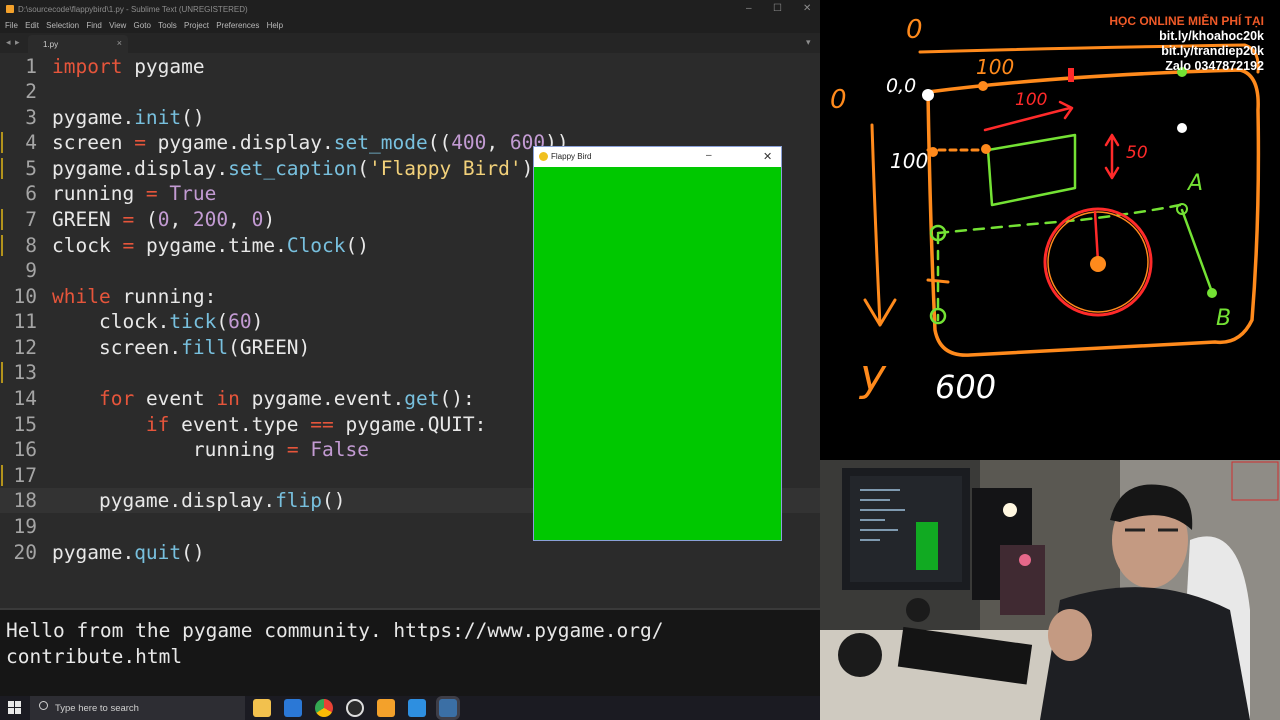  What do you see at coordinates (137, 708) in the screenshot?
I see `taskbar-search-box: Type here to search` at bounding box center [137, 708].